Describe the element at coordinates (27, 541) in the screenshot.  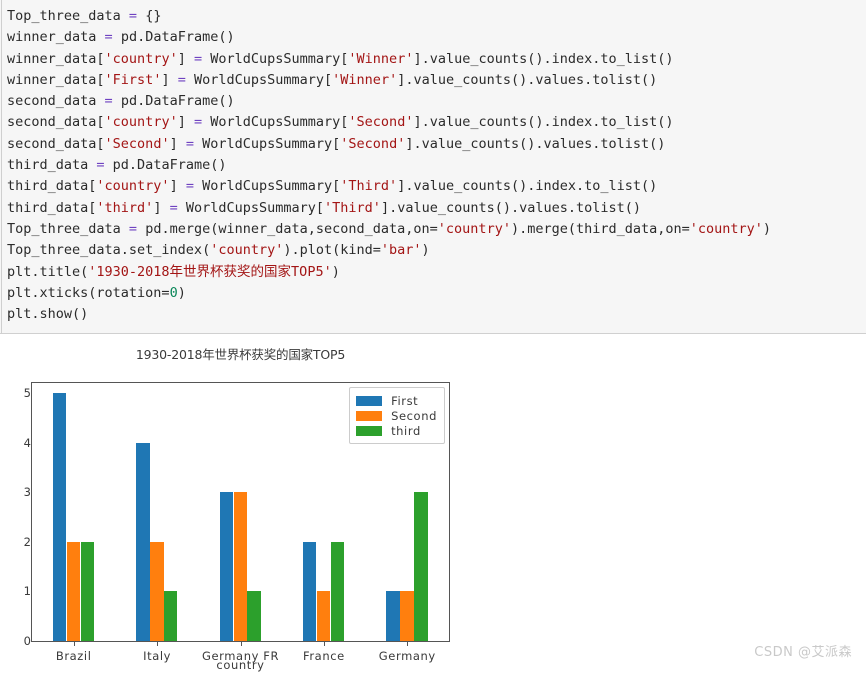
I see `y-tick-label: 2` at that location.